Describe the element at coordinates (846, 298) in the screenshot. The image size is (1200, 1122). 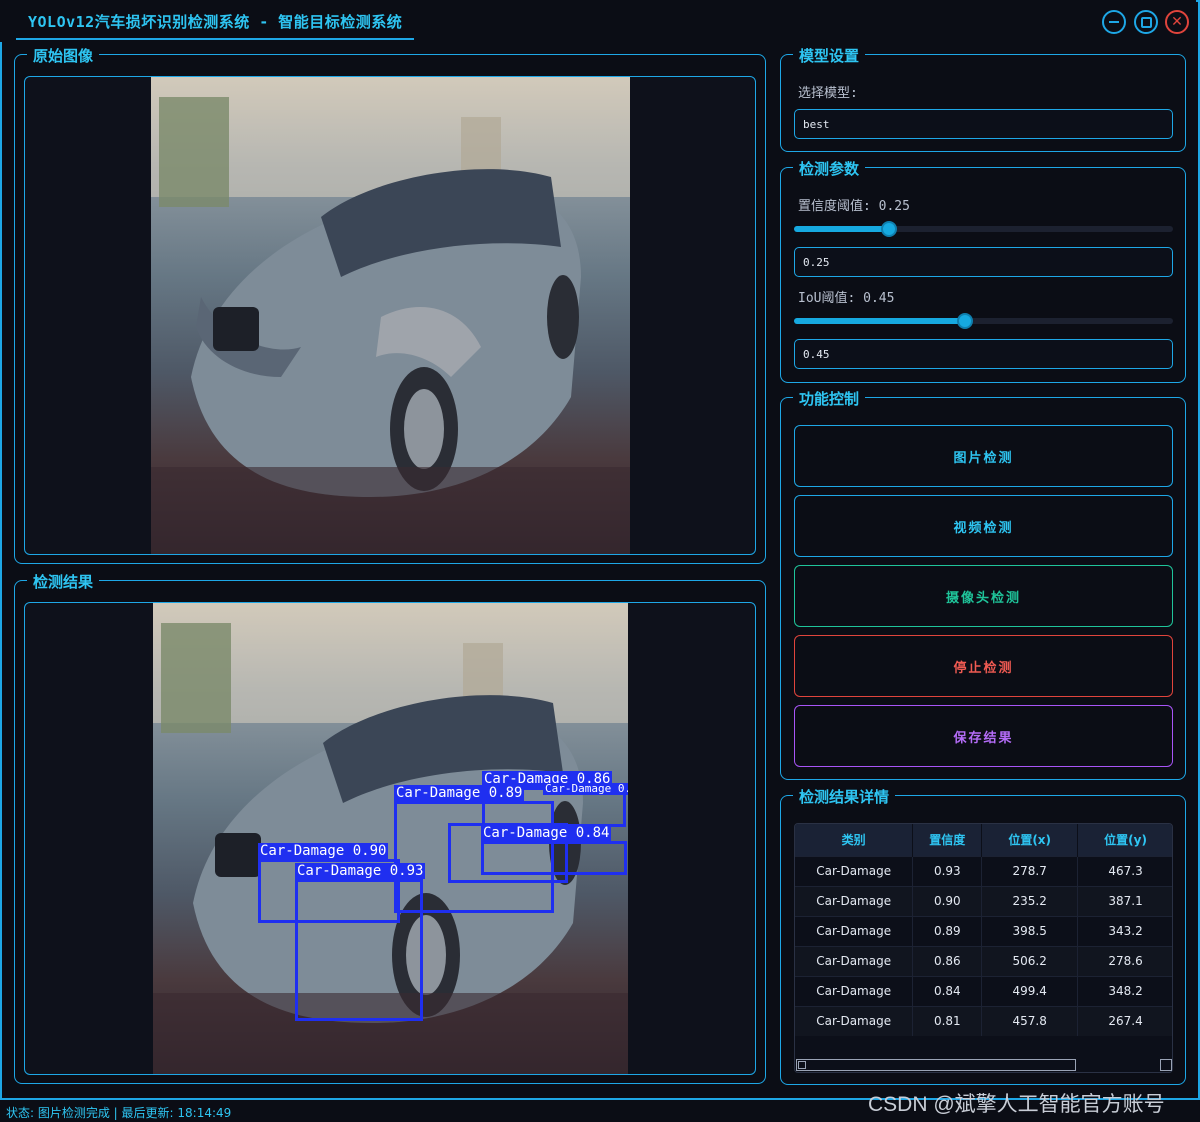
I see `iou-label: IoU阈值: 0.45` at that location.